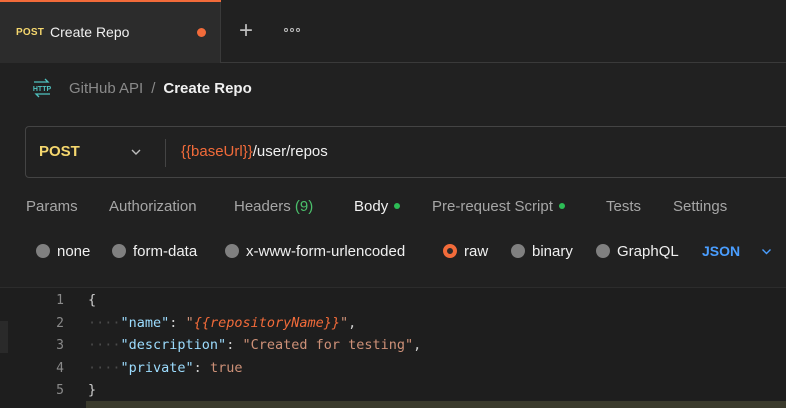 Image resolution: width=786 pixels, height=408 pixels. I want to click on tab-settings: Settings, so click(700, 206).